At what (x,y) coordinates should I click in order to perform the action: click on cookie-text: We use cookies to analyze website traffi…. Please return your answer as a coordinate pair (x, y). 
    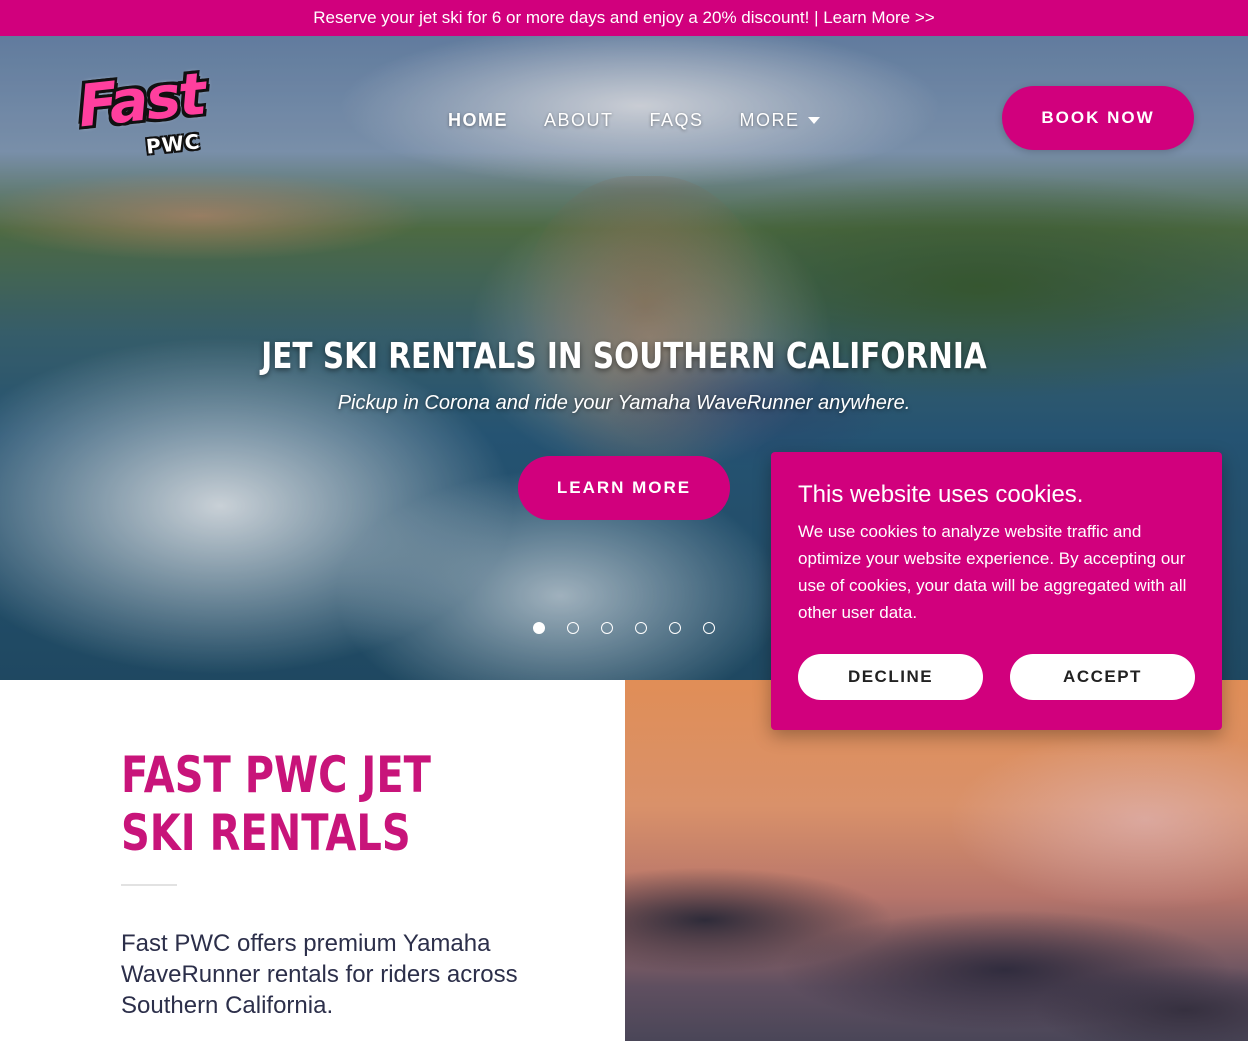
    Looking at the image, I should click on (992, 572).